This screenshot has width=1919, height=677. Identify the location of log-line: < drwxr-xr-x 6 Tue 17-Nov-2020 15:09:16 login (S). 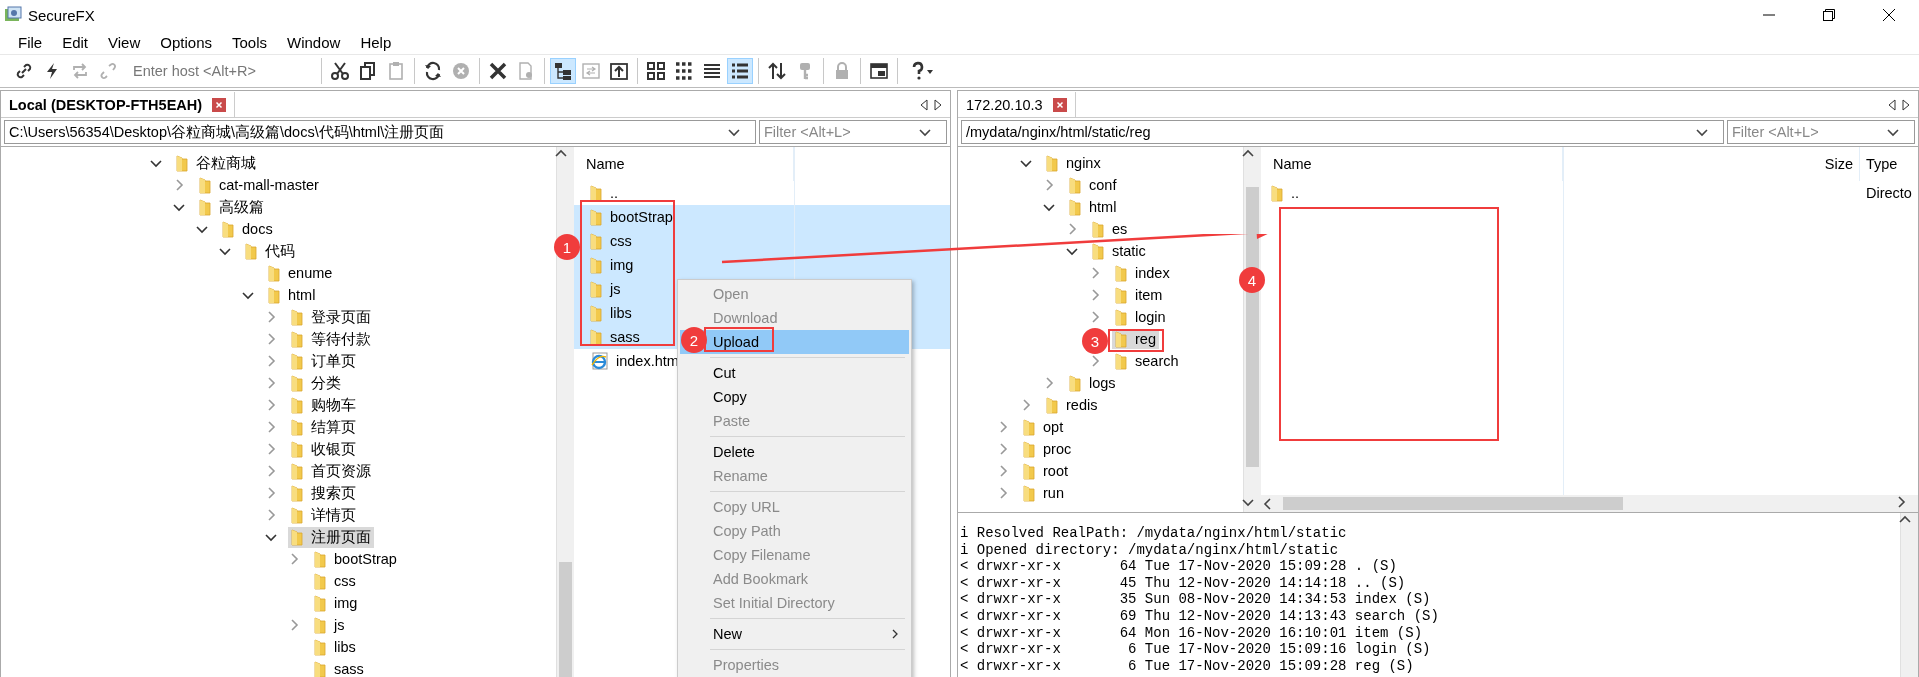
(1196, 649).